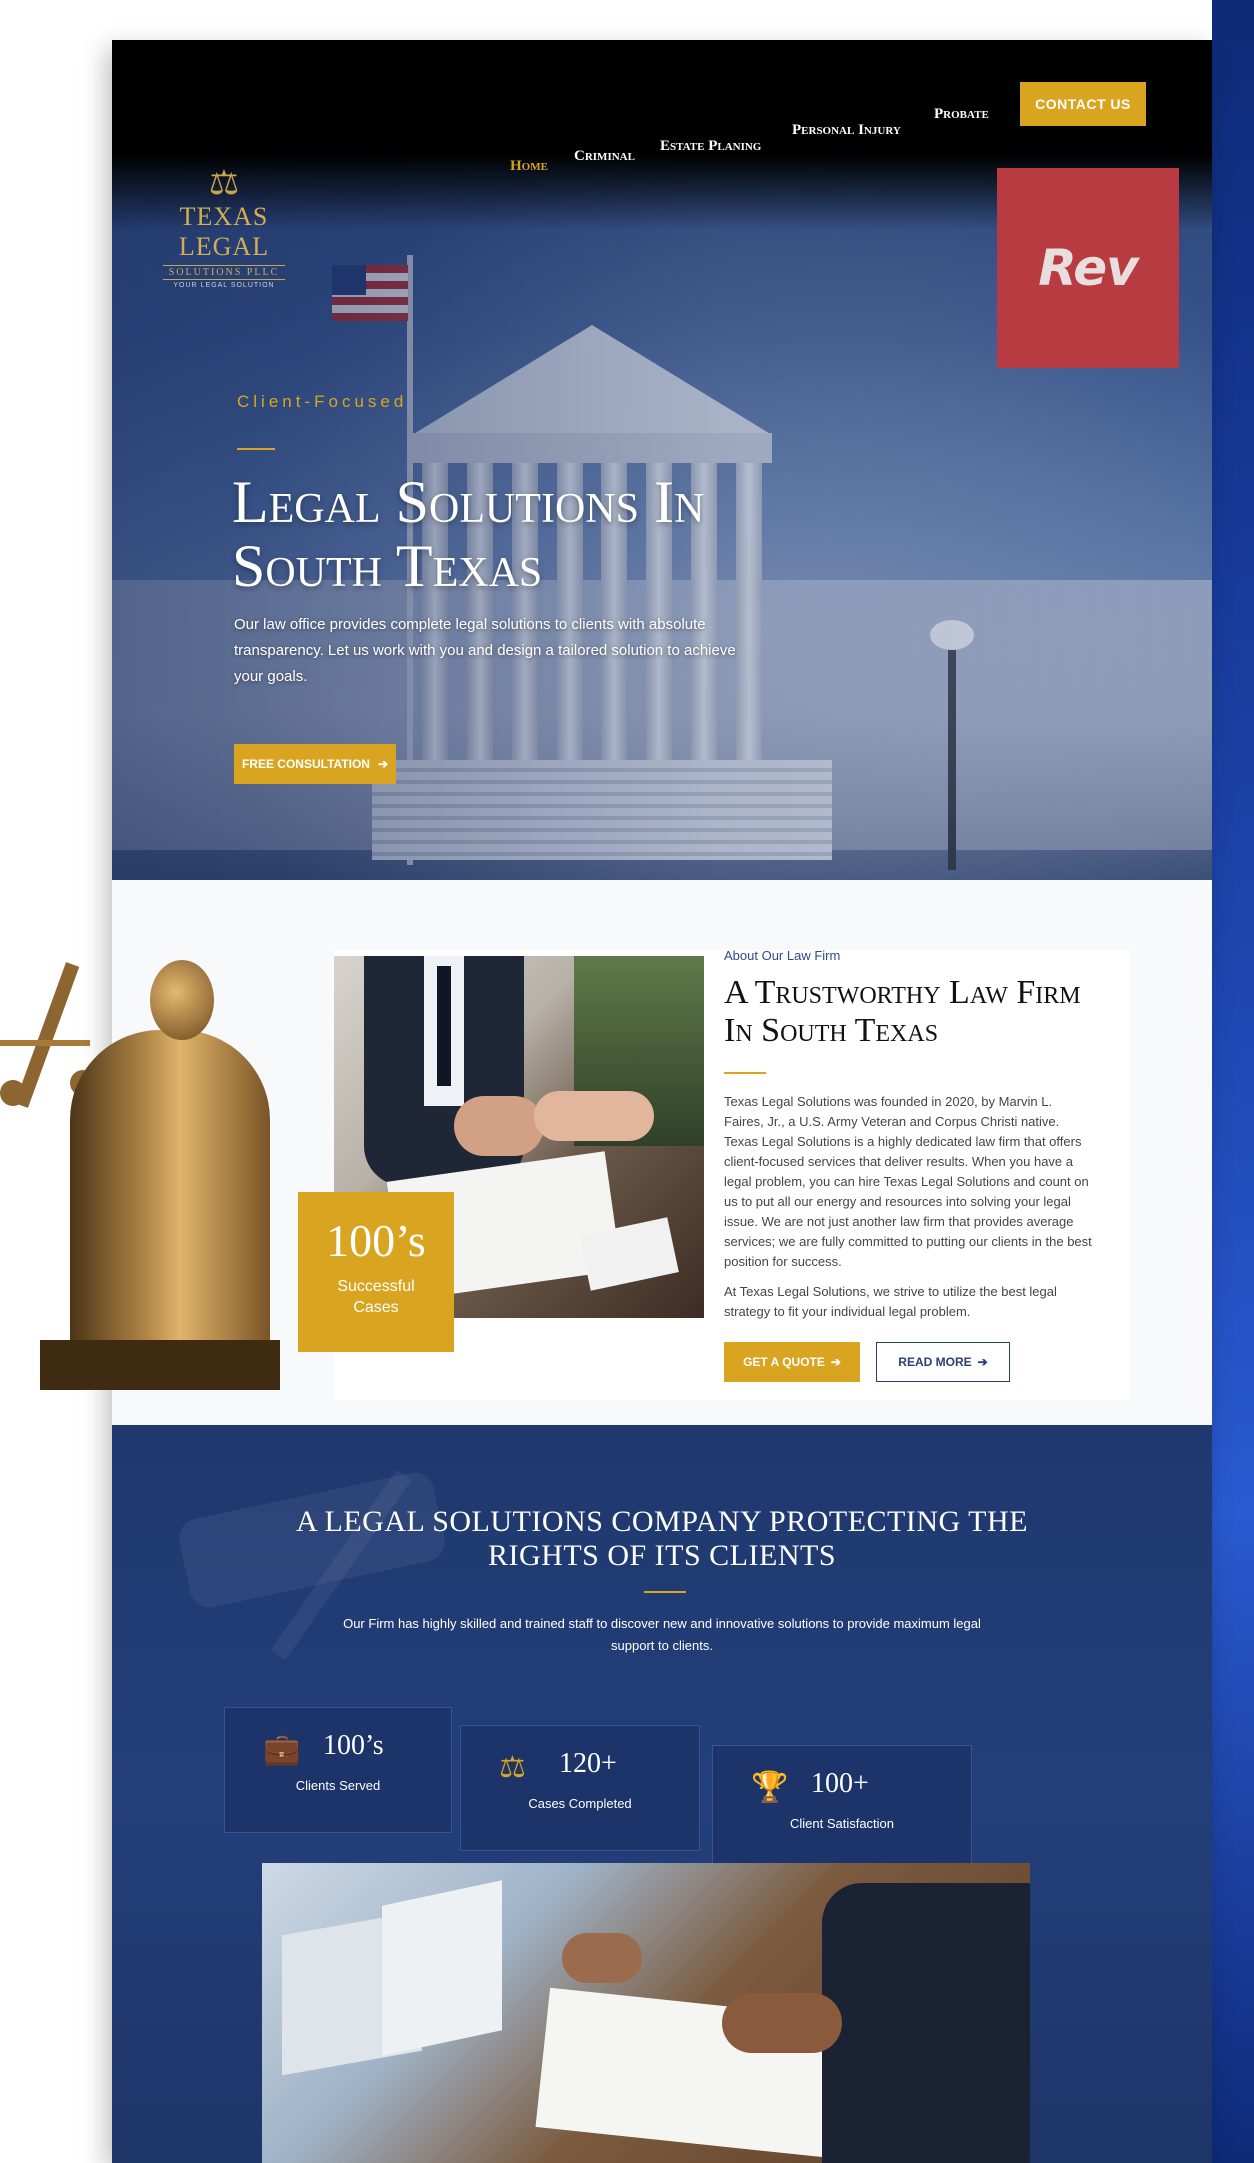 The height and width of the screenshot is (2163, 1254). What do you see at coordinates (468, 534) in the screenshot?
I see `hero-title: Legal Solutions In South Texas` at bounding box center [468, 534].